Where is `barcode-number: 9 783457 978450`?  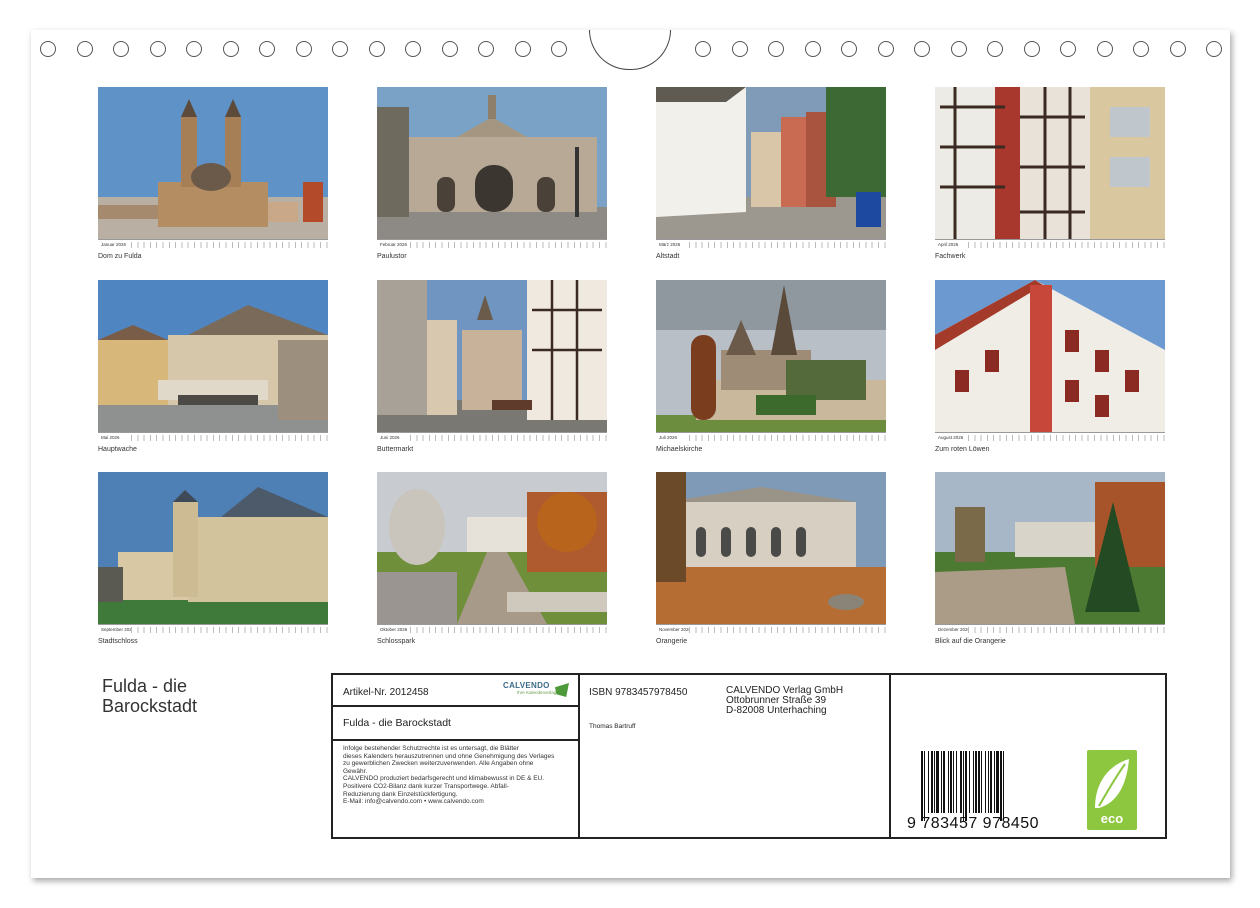
barcode-number: 9 783457 978450 is located at coordinates (973, 823).